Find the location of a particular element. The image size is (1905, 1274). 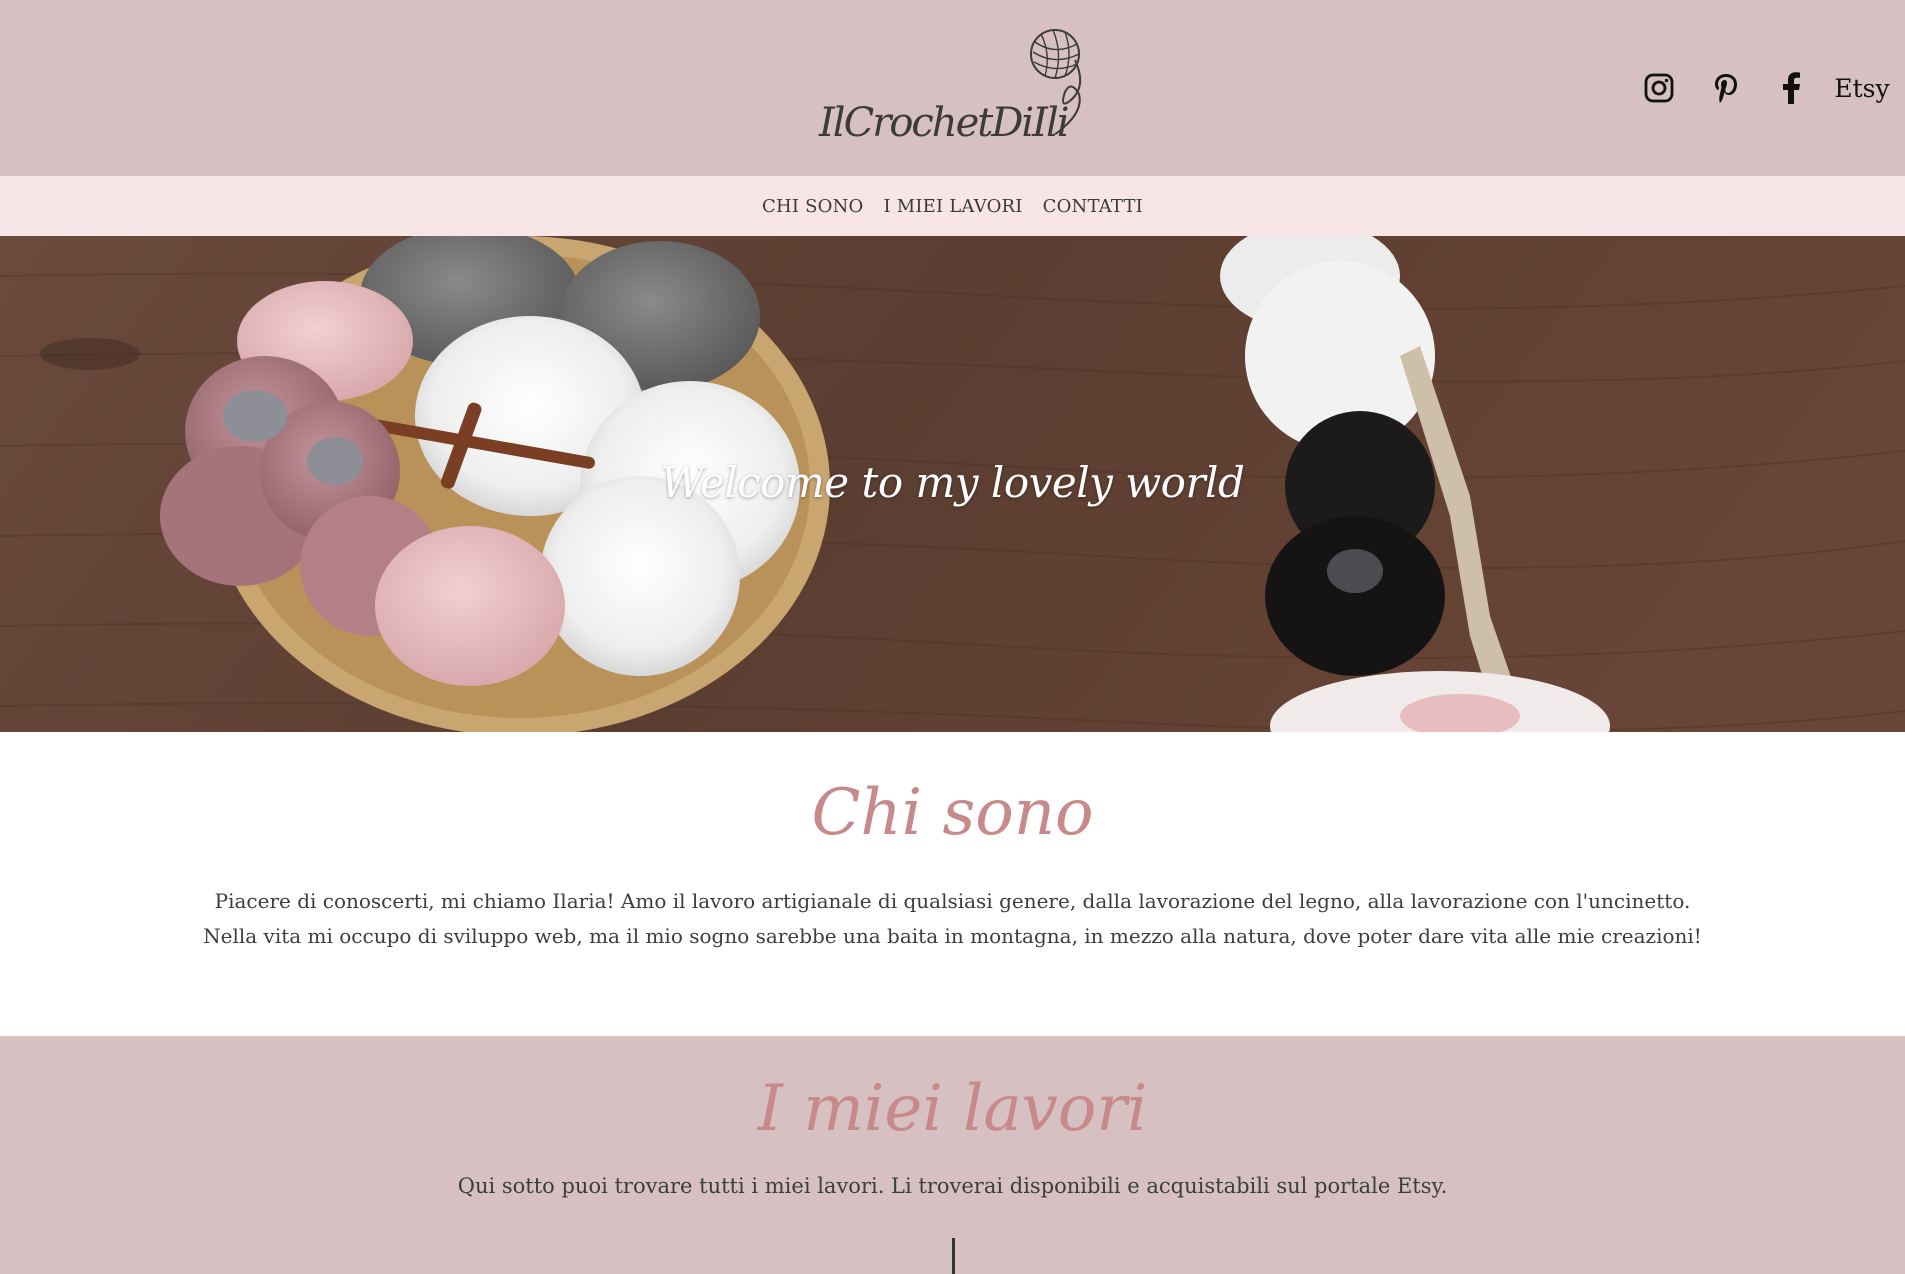

pinterest-link is located at coordinates (1726, 88).